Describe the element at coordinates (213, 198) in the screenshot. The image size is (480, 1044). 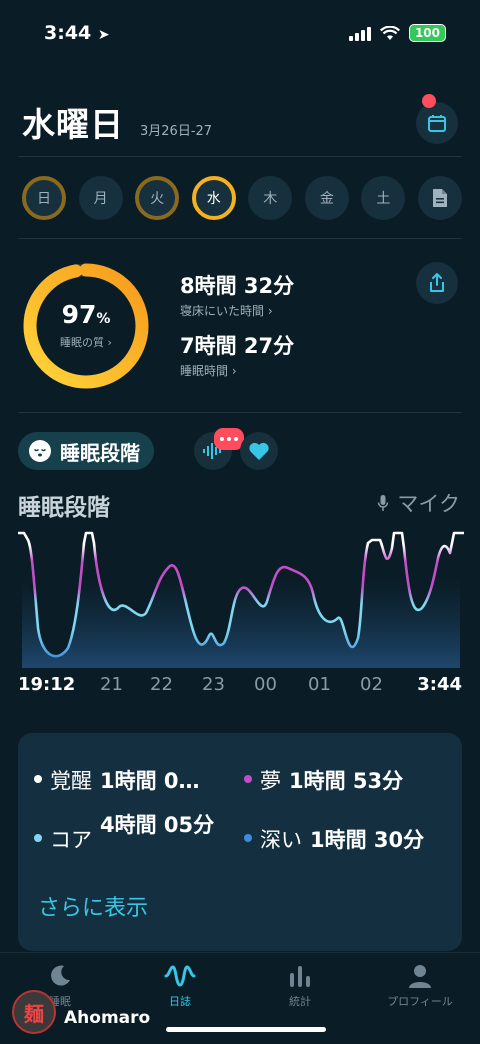
I see `day-wed: 水` at that location.